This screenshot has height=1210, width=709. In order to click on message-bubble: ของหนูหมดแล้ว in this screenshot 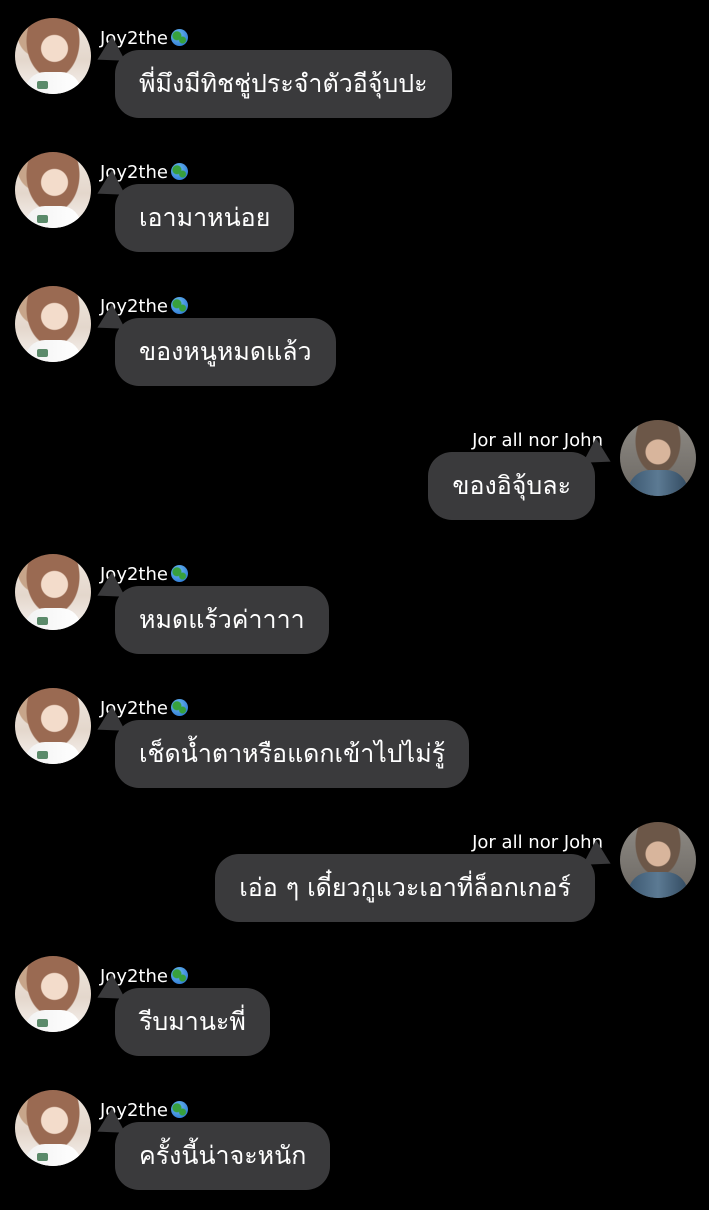, I will do `click(225, 352)`.